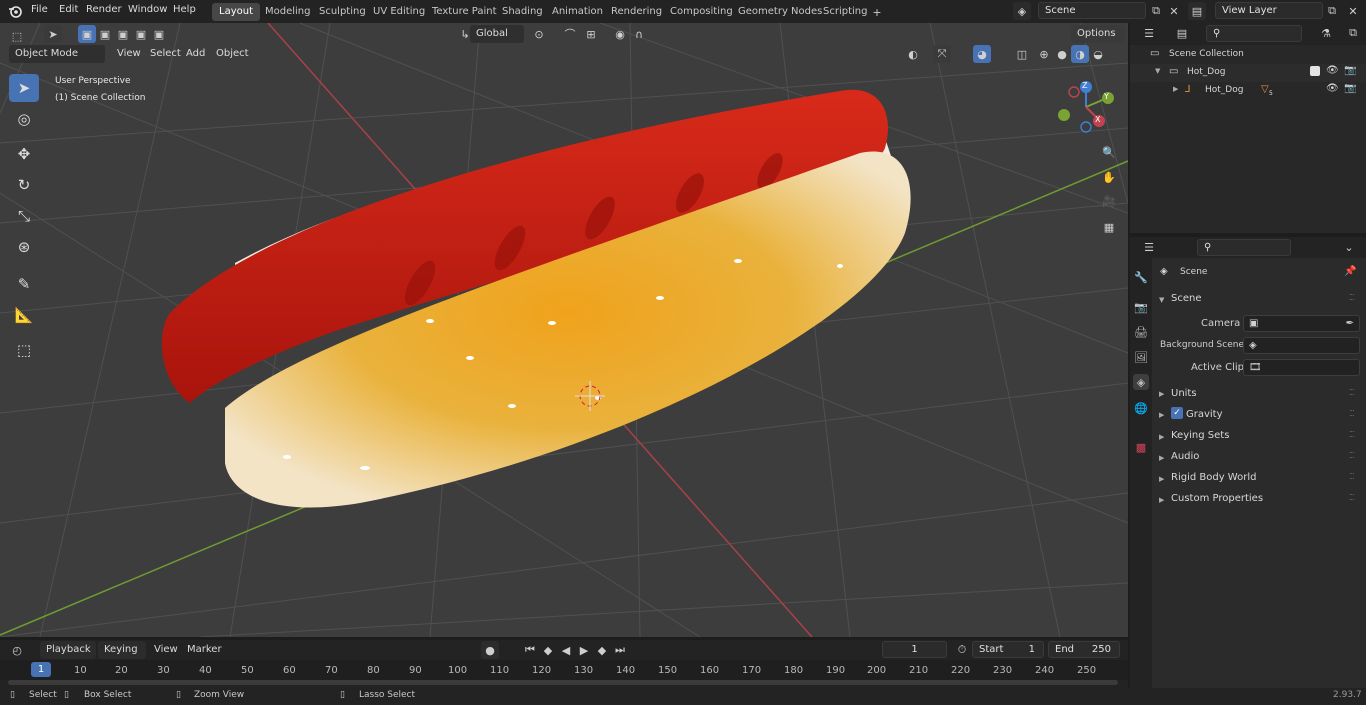  What do you see at coordinates (1022, 11) in the screenshot?
I see `scene-icon: ◈` at bounding box center [1022, 11].